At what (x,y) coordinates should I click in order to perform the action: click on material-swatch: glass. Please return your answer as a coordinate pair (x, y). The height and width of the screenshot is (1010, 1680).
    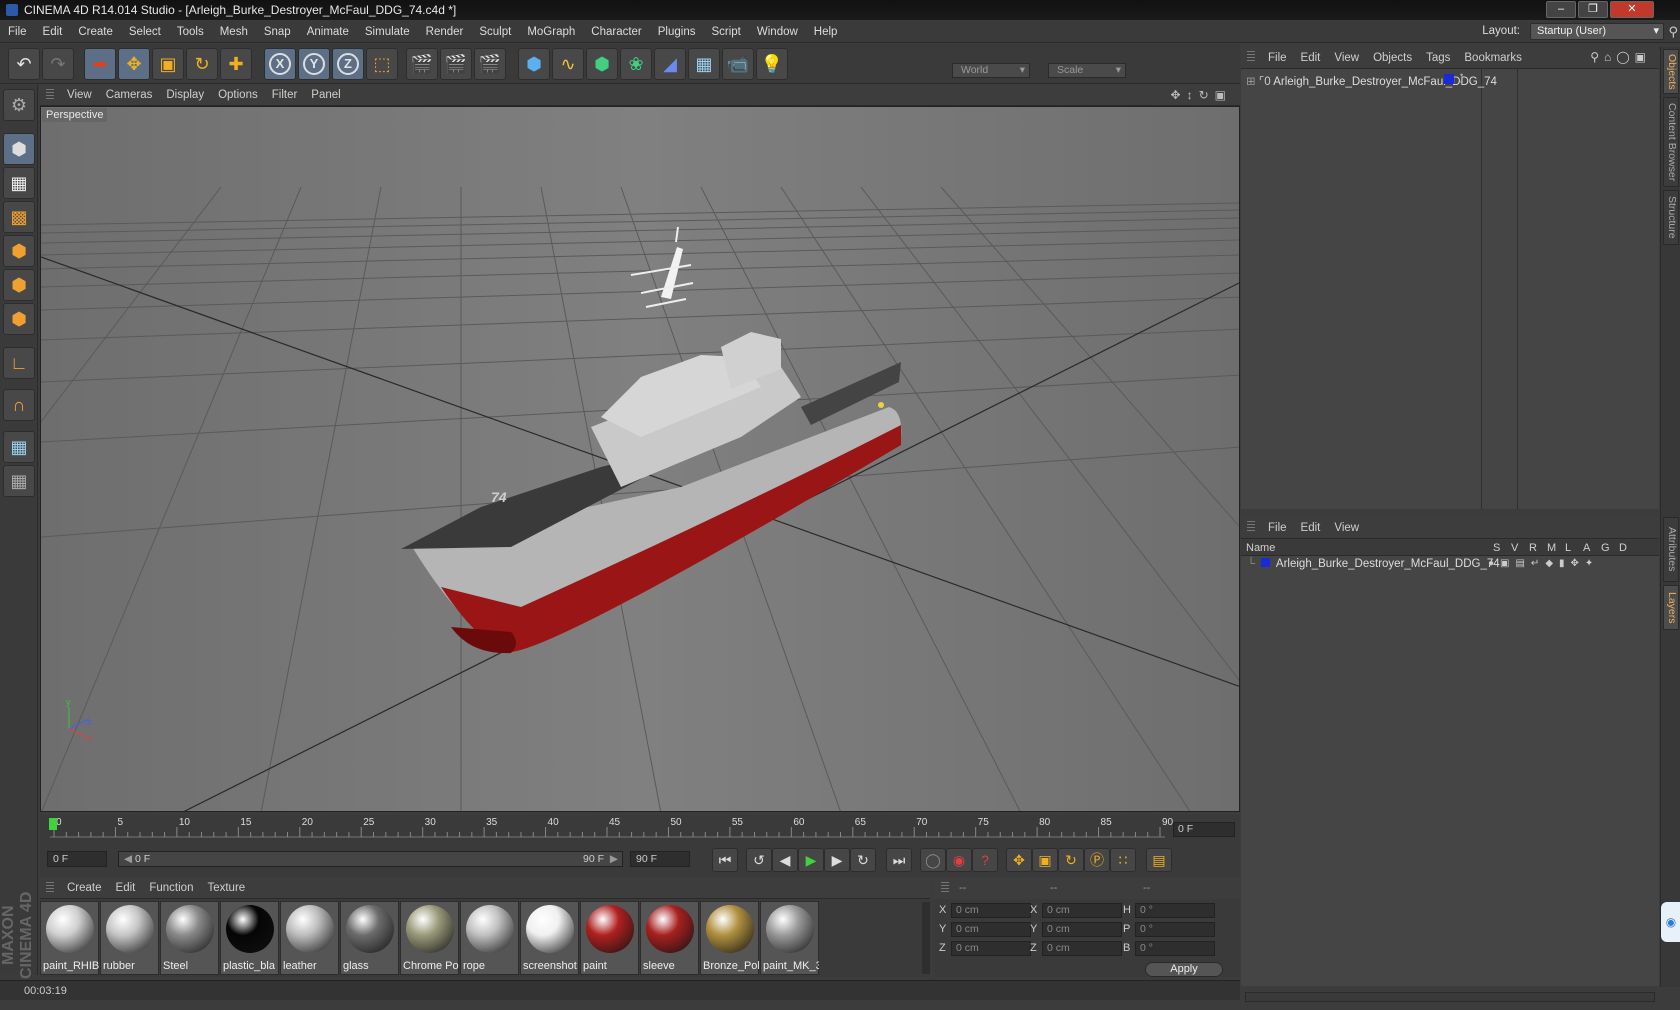
    Looking at the image, I should click on (369, 938).